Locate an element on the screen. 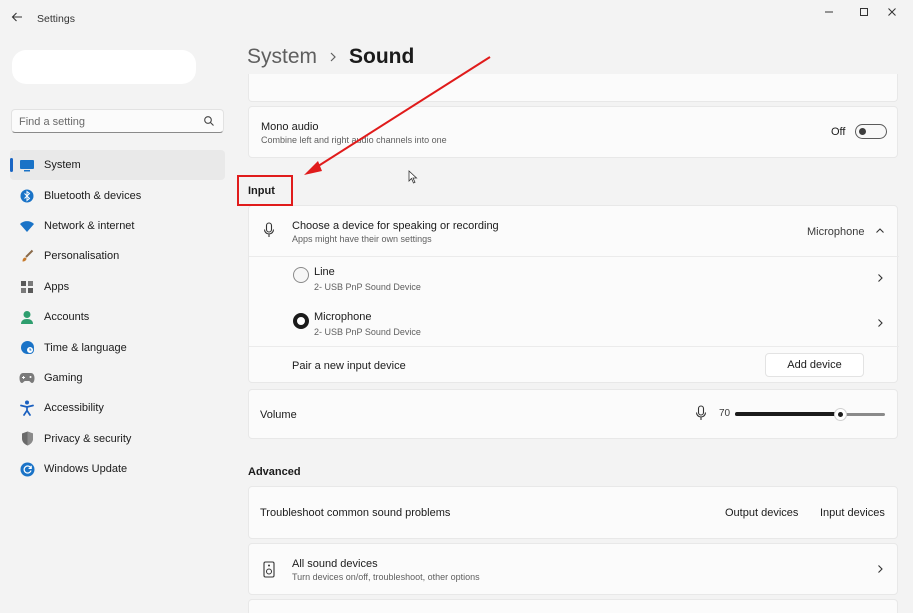 This screenshot has height=613, width=913. volume-card: Volume 70 is located at coordinates (573, 414).